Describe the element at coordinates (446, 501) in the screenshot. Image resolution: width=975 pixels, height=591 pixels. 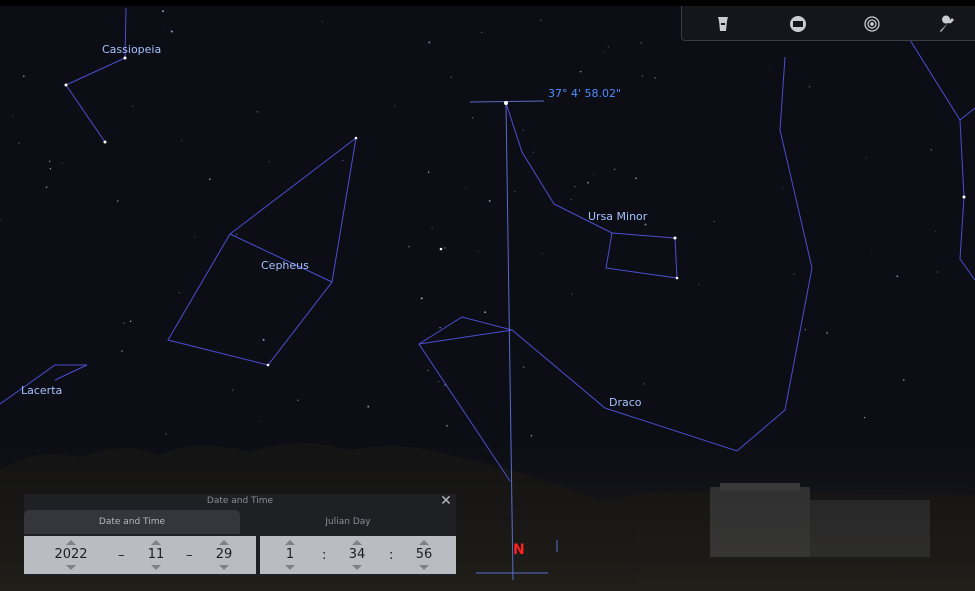
I see `close-icon: ✕` at that location.